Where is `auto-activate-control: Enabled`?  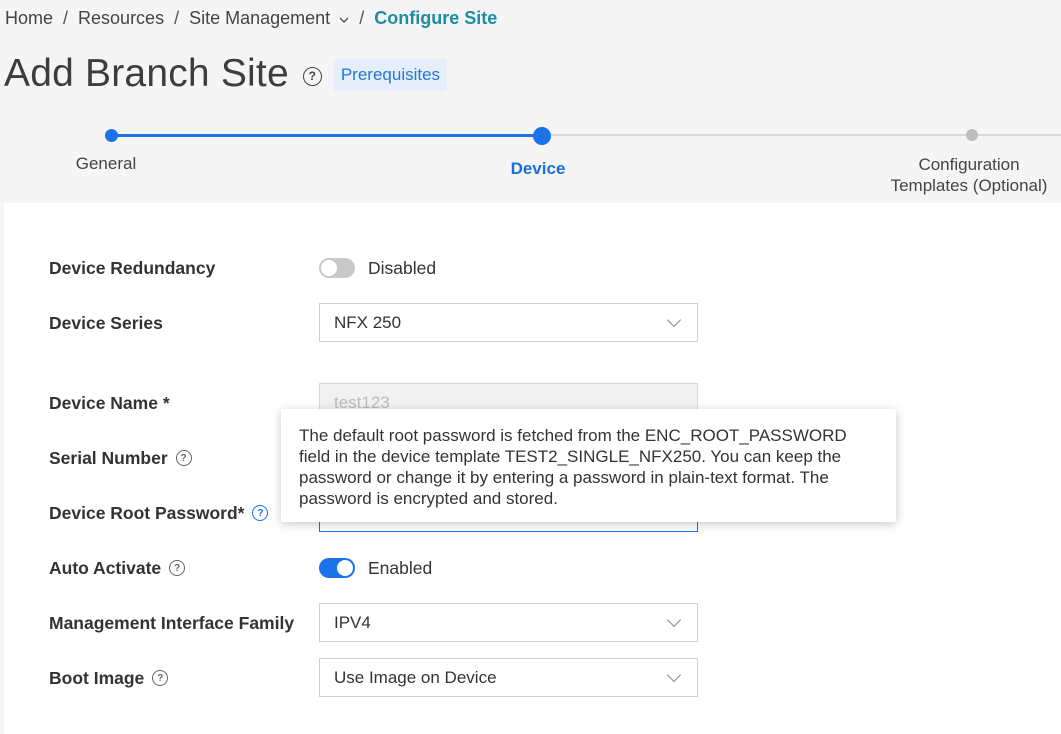 auto-activate-control: Enabled is located at coordinates (375, 568).